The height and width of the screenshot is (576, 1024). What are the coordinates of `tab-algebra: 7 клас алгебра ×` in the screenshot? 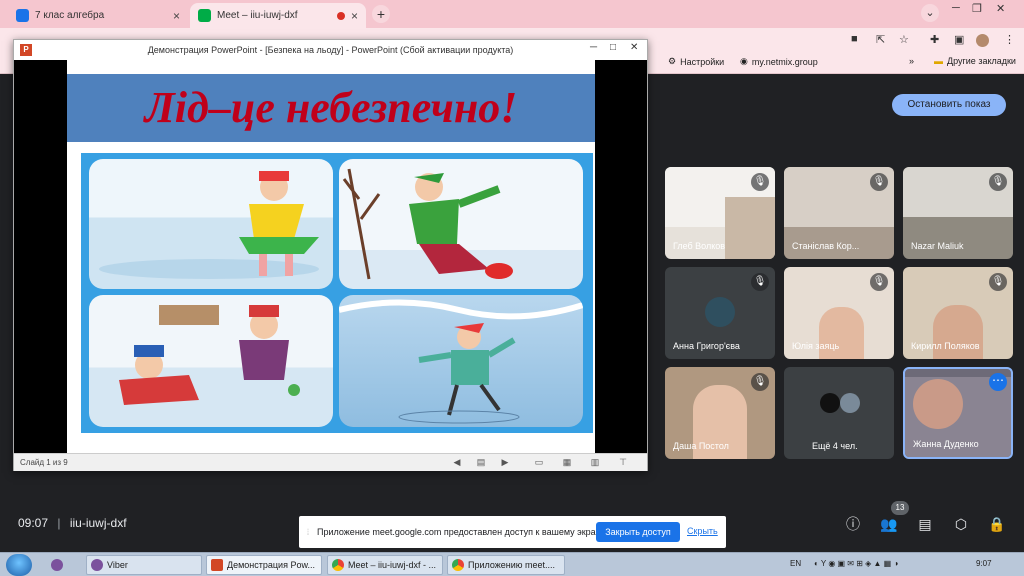 It's located at (98, 15).